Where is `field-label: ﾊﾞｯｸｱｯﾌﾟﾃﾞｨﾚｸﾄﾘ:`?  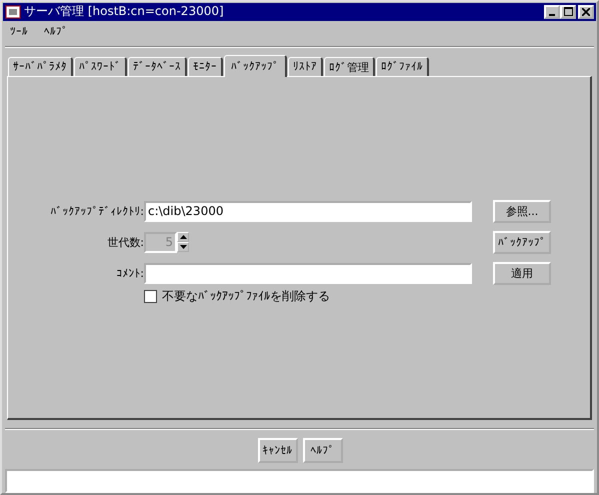 field-label: ﾊﾞｯｸｱｯﾌﾟﾃﾞｨﾚｸﾄﾘ: is located at coordinates (96, 211).